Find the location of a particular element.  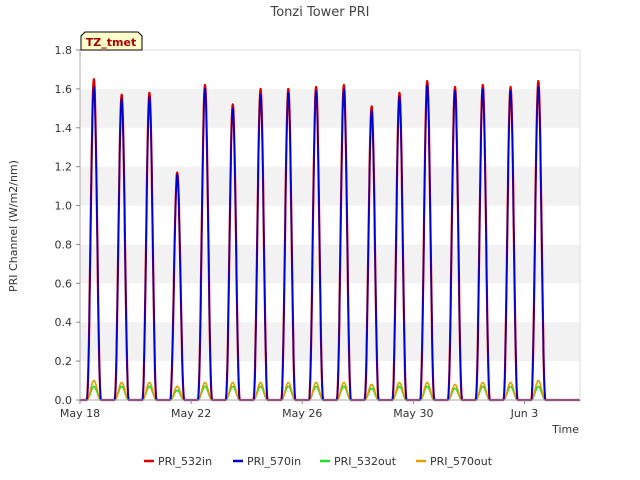

x-tick-label: May 30 is located at coordinates (413, 413).